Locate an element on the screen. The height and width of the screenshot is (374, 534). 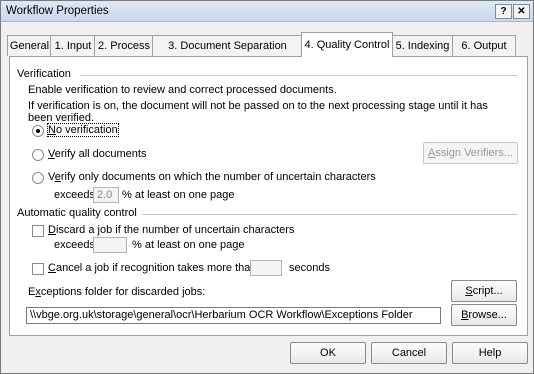
exceptions-folder-label: Exceptions folder for discarded jobs: is located at coordinates (117, 292).